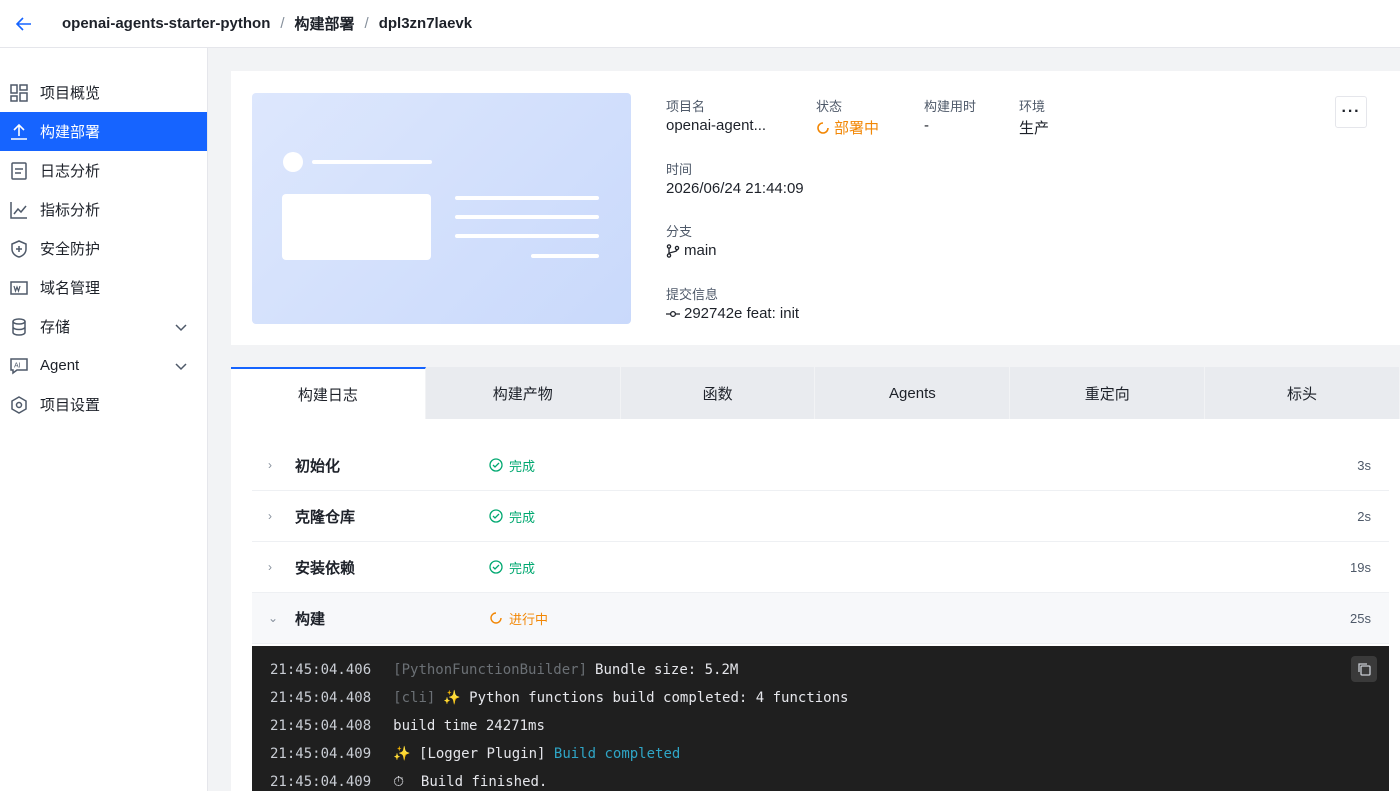 The width and height of the screenshot is (1400, 791). What do you see at coordinates (718, 393) in the screenshot?
I see `tab-functions: 函数` at bounding box center [718, 393].